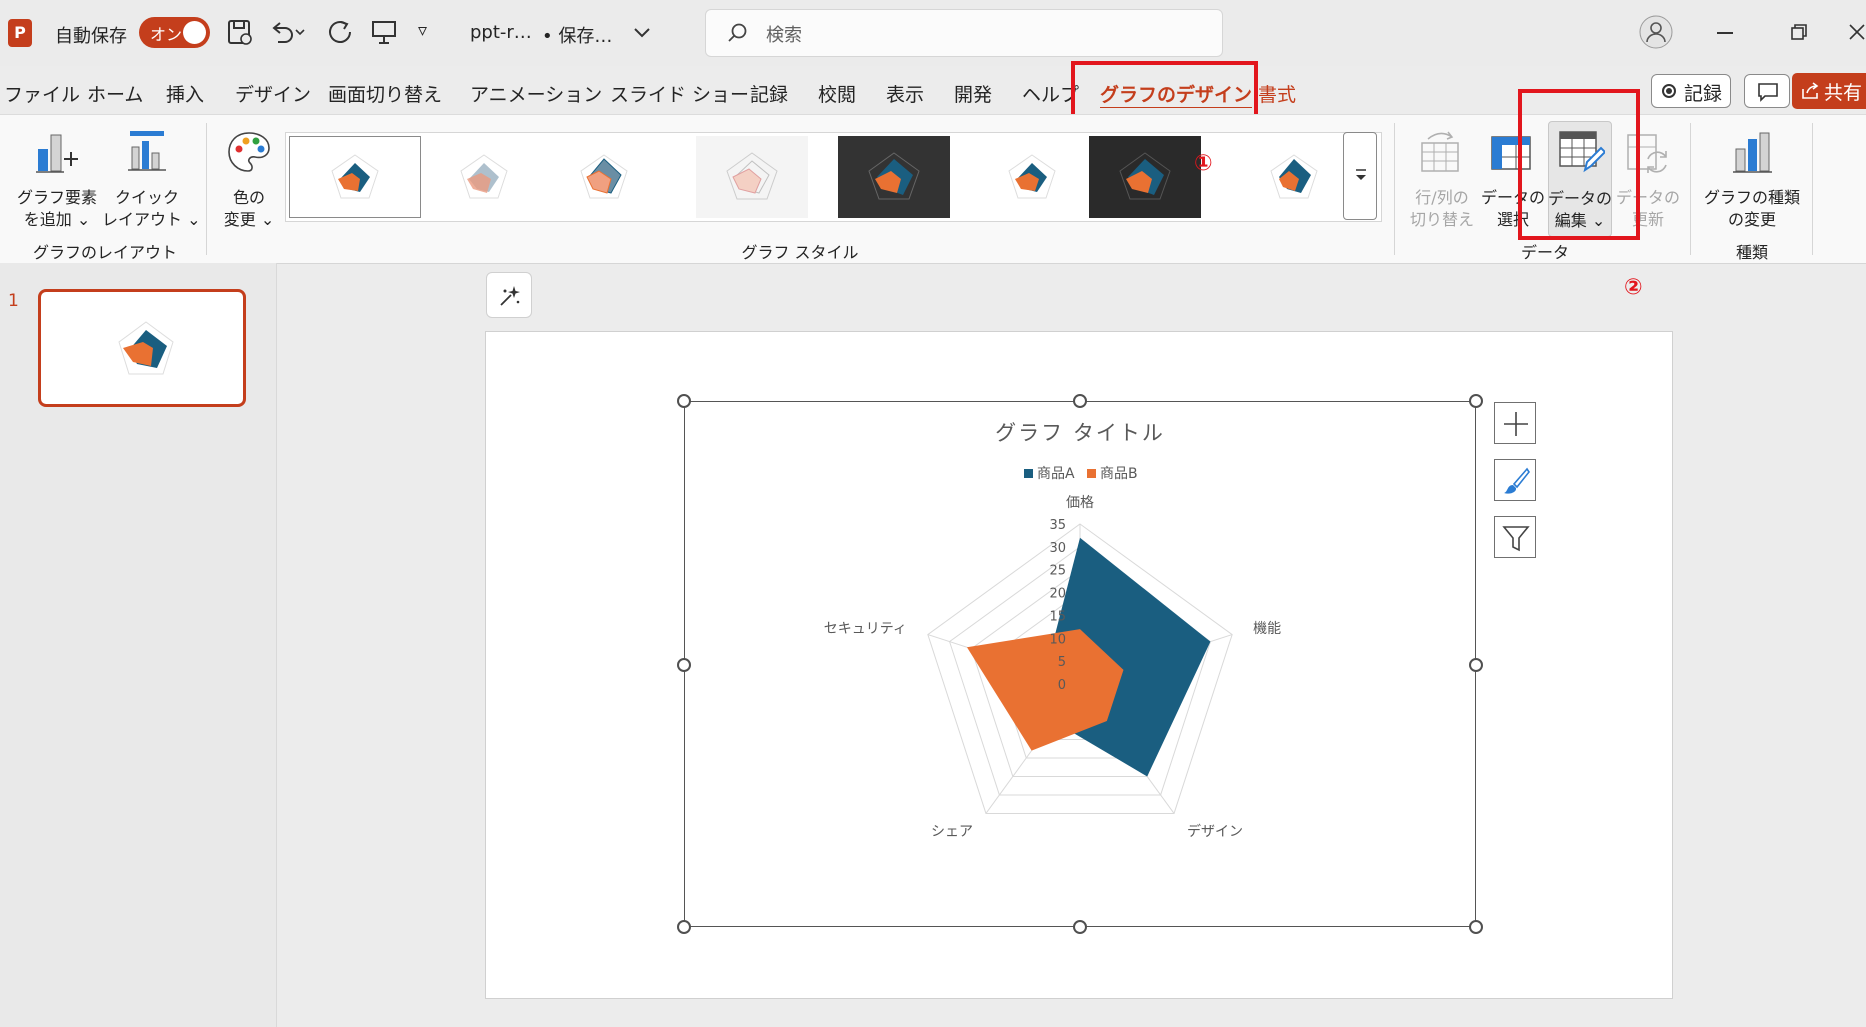  Describe the element at coordinates (1725, 33) in the screenshot. I see `minimize-icon` at that location.